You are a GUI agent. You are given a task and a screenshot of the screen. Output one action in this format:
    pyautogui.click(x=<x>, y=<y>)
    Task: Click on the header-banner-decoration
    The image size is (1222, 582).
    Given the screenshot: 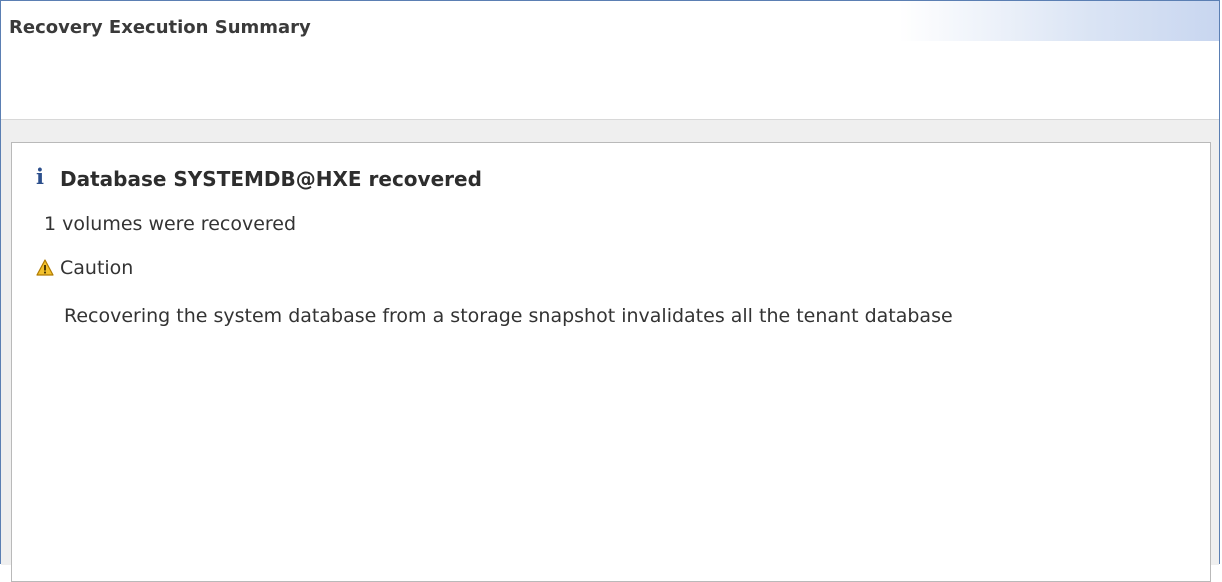 What is the action you would take?
    pyautogui.click(x=1059, y=21)
    